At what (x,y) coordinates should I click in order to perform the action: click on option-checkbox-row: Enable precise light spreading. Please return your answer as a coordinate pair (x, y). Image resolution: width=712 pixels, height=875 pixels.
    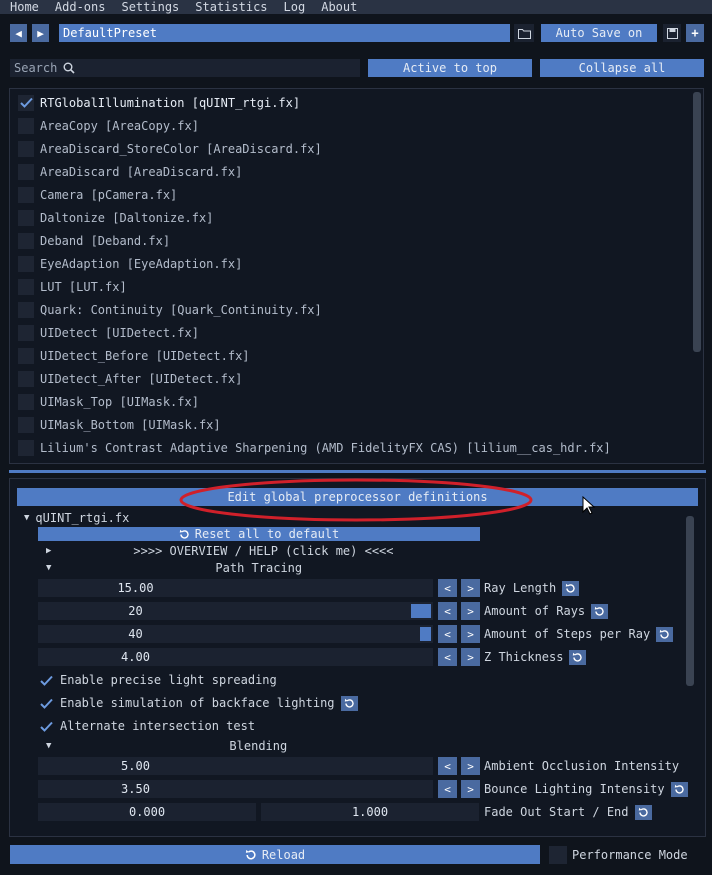
    Looking at the image, I should click on (157, 680).